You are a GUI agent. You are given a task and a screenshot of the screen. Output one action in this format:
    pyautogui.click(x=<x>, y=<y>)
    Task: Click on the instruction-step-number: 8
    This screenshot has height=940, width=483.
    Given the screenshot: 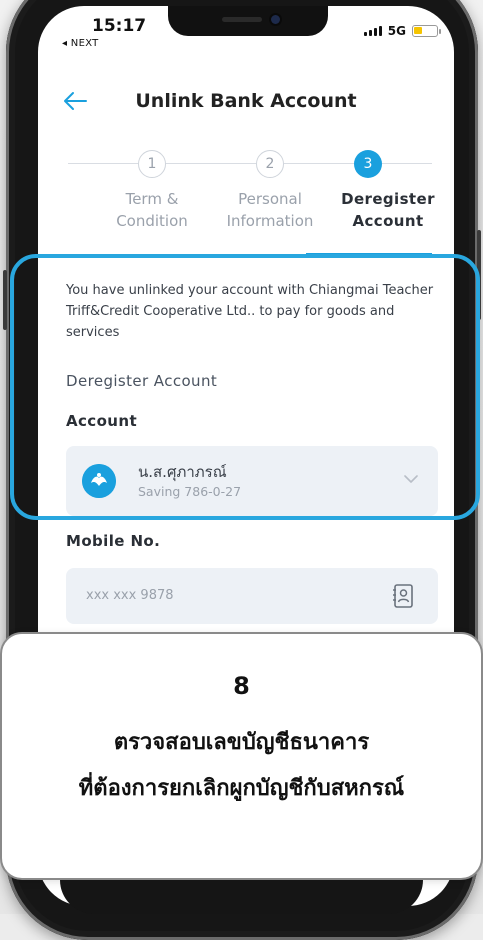 What is the action you would take?
    pyautogui.click(x=241, y=686)
    